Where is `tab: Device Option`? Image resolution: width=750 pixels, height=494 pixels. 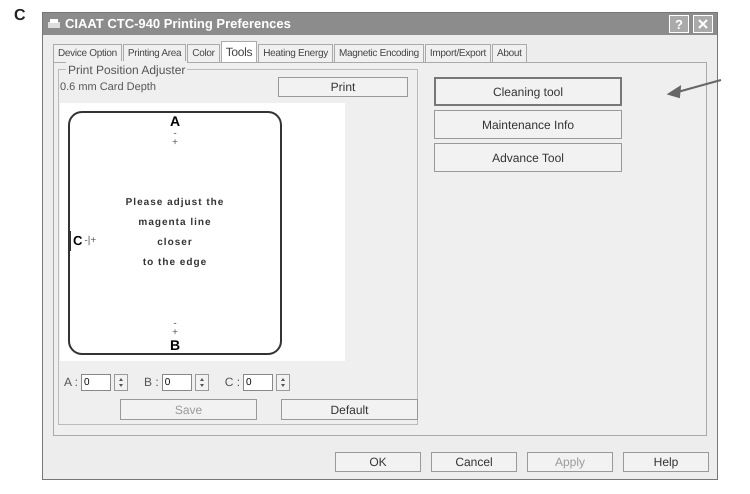 tab: Device Option is located at coordinates (87, 53).